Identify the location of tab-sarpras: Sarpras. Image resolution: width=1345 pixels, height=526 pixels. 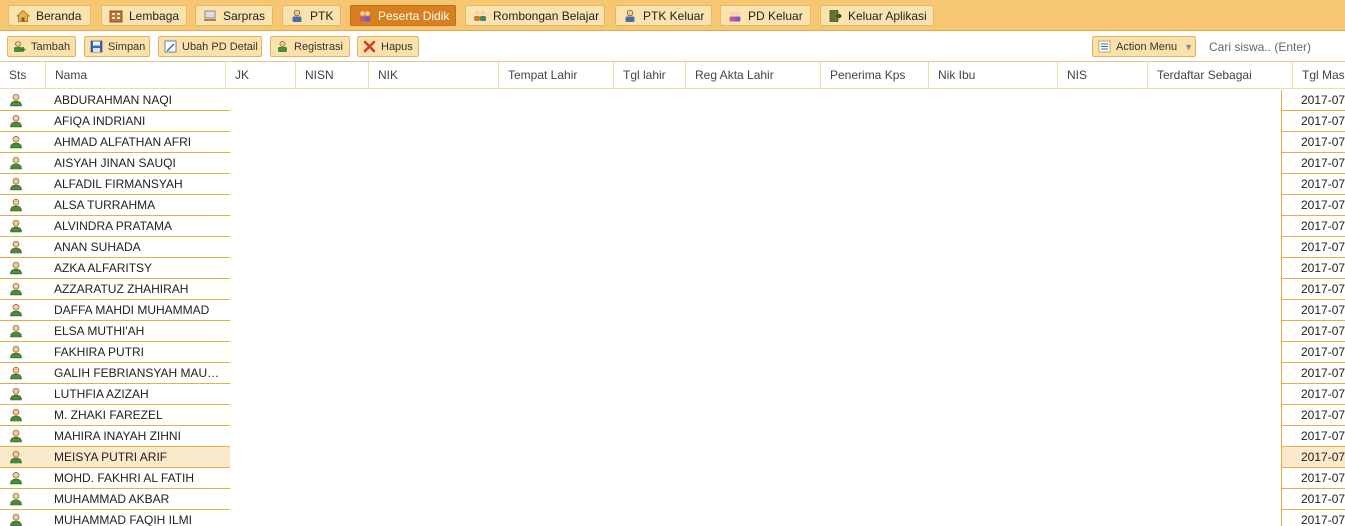
(234, 15).